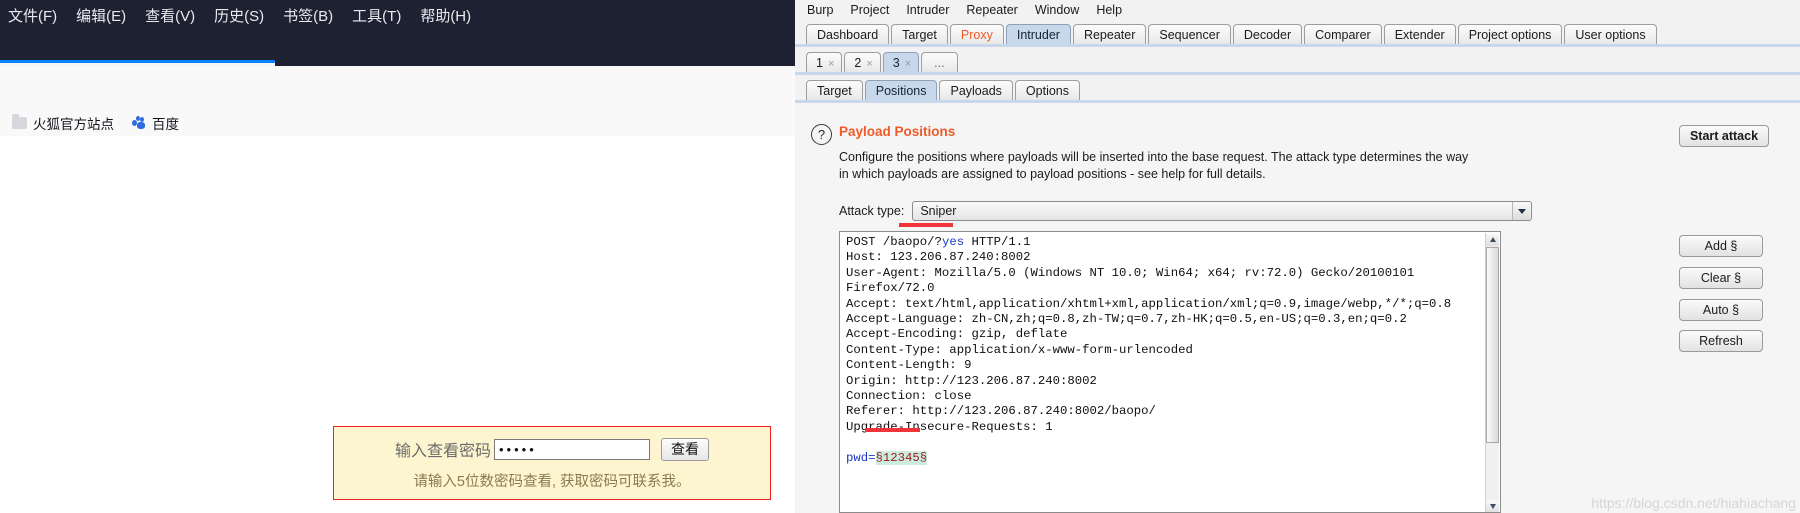 The image size is (1800, 513). What do you see at coordinates (1721, 278) in the screenshot?
I see `clear-markers-button: Clear §` at bounding box center [1721, 278].